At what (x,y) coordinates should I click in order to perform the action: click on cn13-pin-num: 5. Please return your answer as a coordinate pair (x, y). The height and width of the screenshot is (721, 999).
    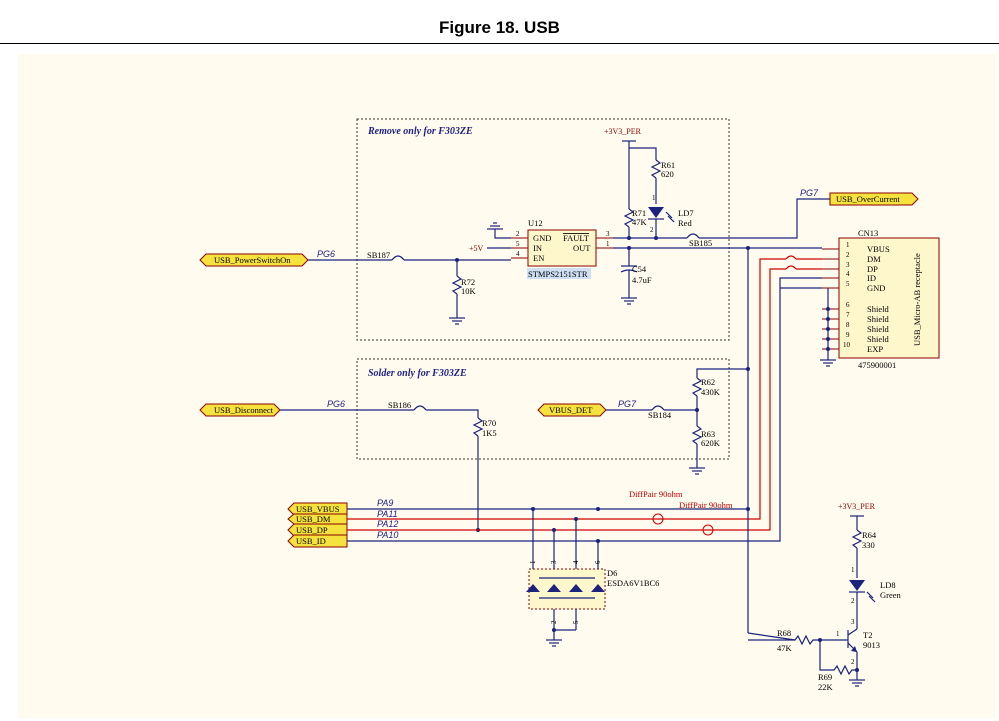
    Looking at the image, I should click on (848, 284).